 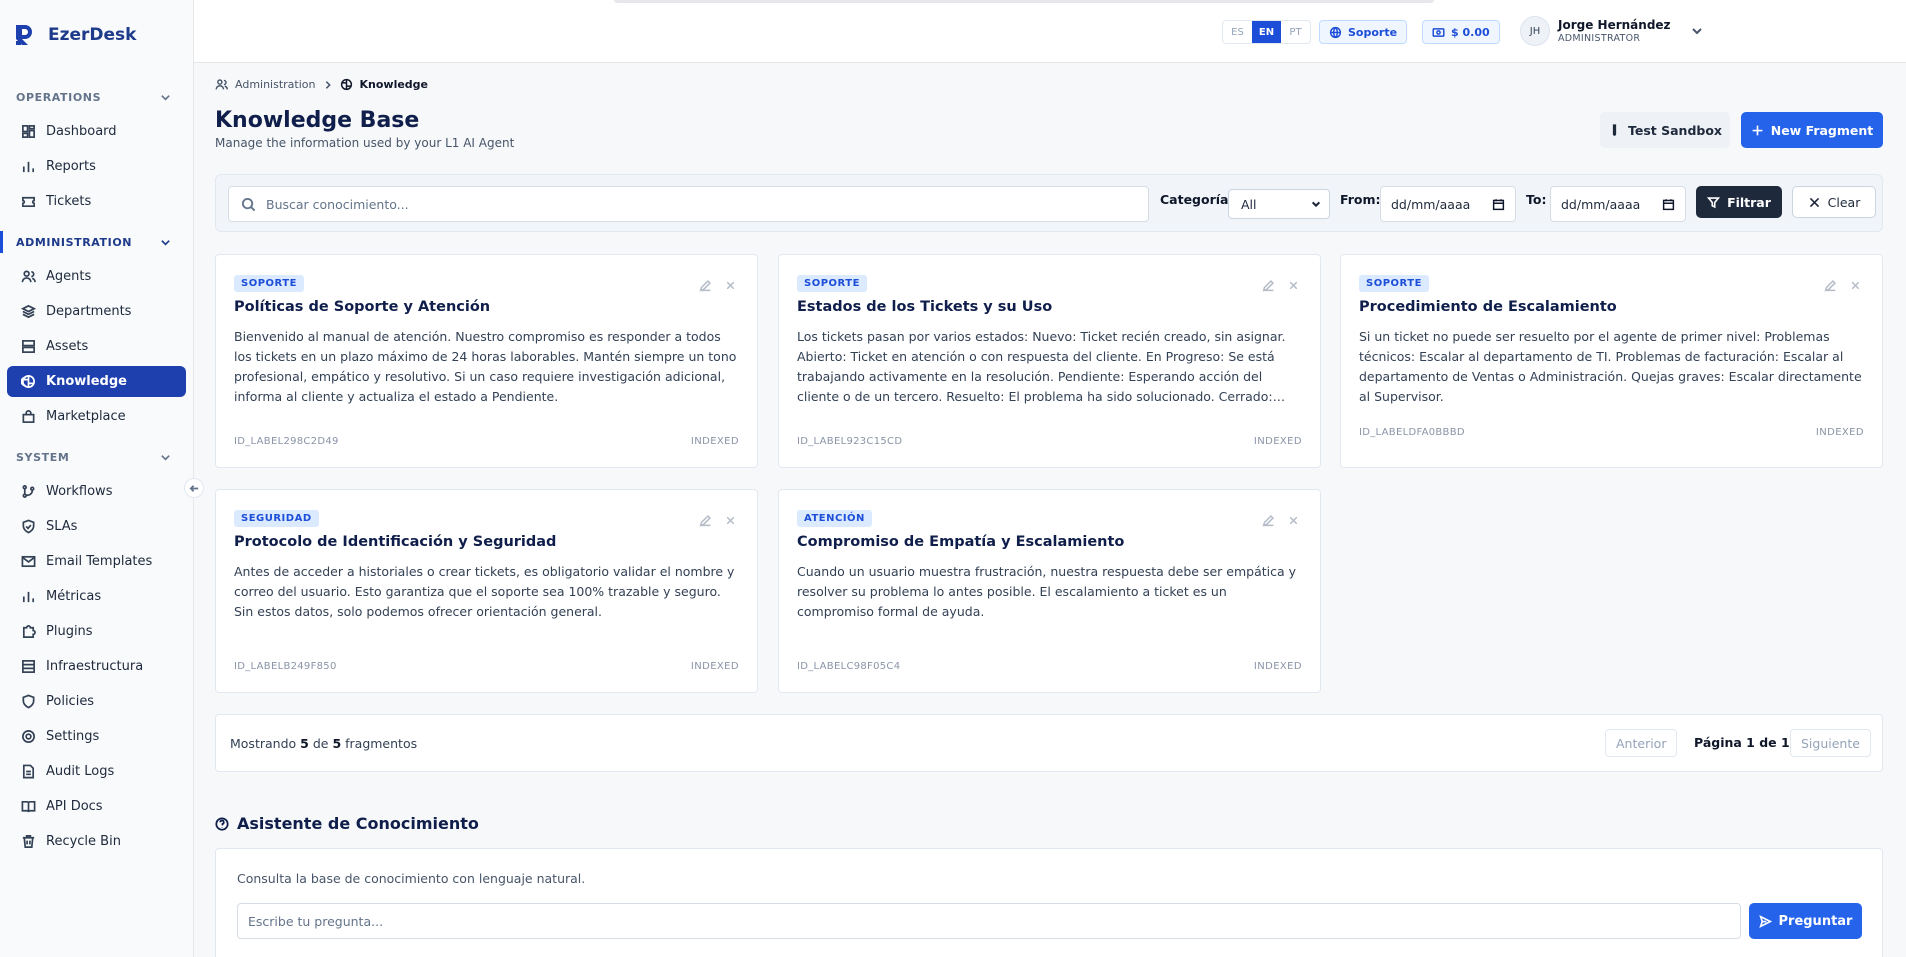 What do you see at coordinates (96, 736) in the screenshot?
I see `sidebar-item-settings: Settings` at bounding box center [96, 736].